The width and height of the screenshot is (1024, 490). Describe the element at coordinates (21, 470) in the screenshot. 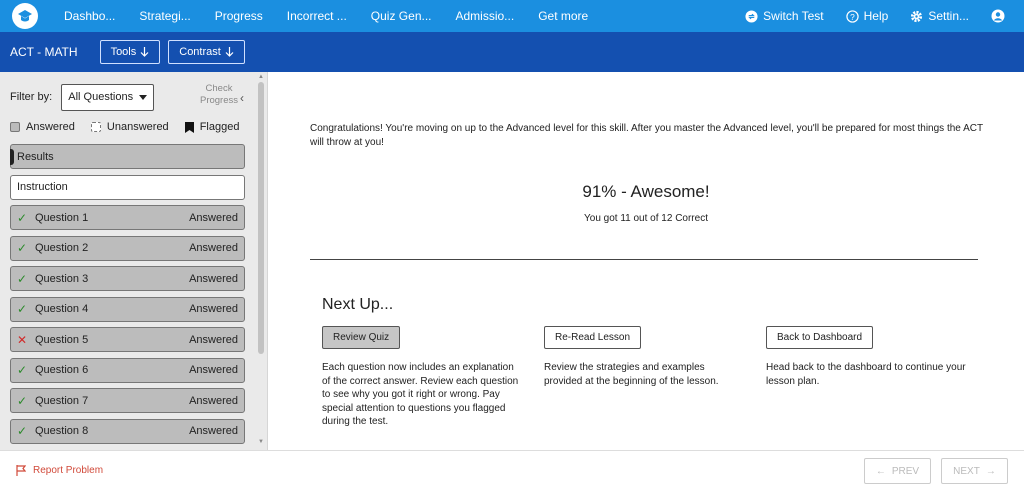

I see `flag-icon` at that location.